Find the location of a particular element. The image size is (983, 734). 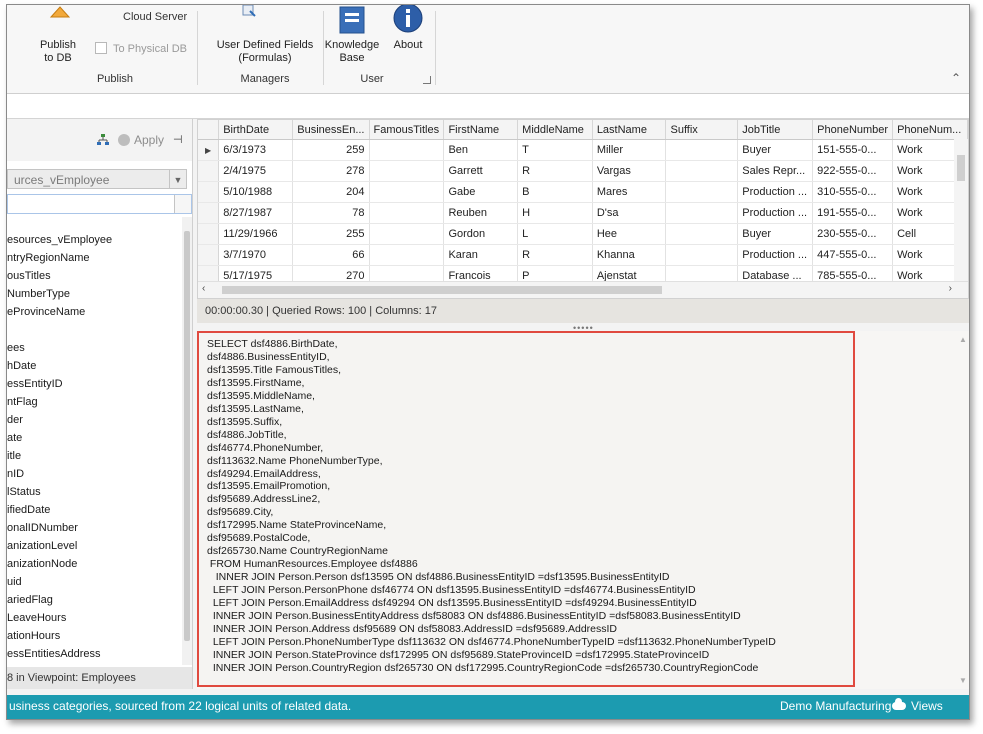

tree-item: ifiedDate is located at coordinates (94, 510).